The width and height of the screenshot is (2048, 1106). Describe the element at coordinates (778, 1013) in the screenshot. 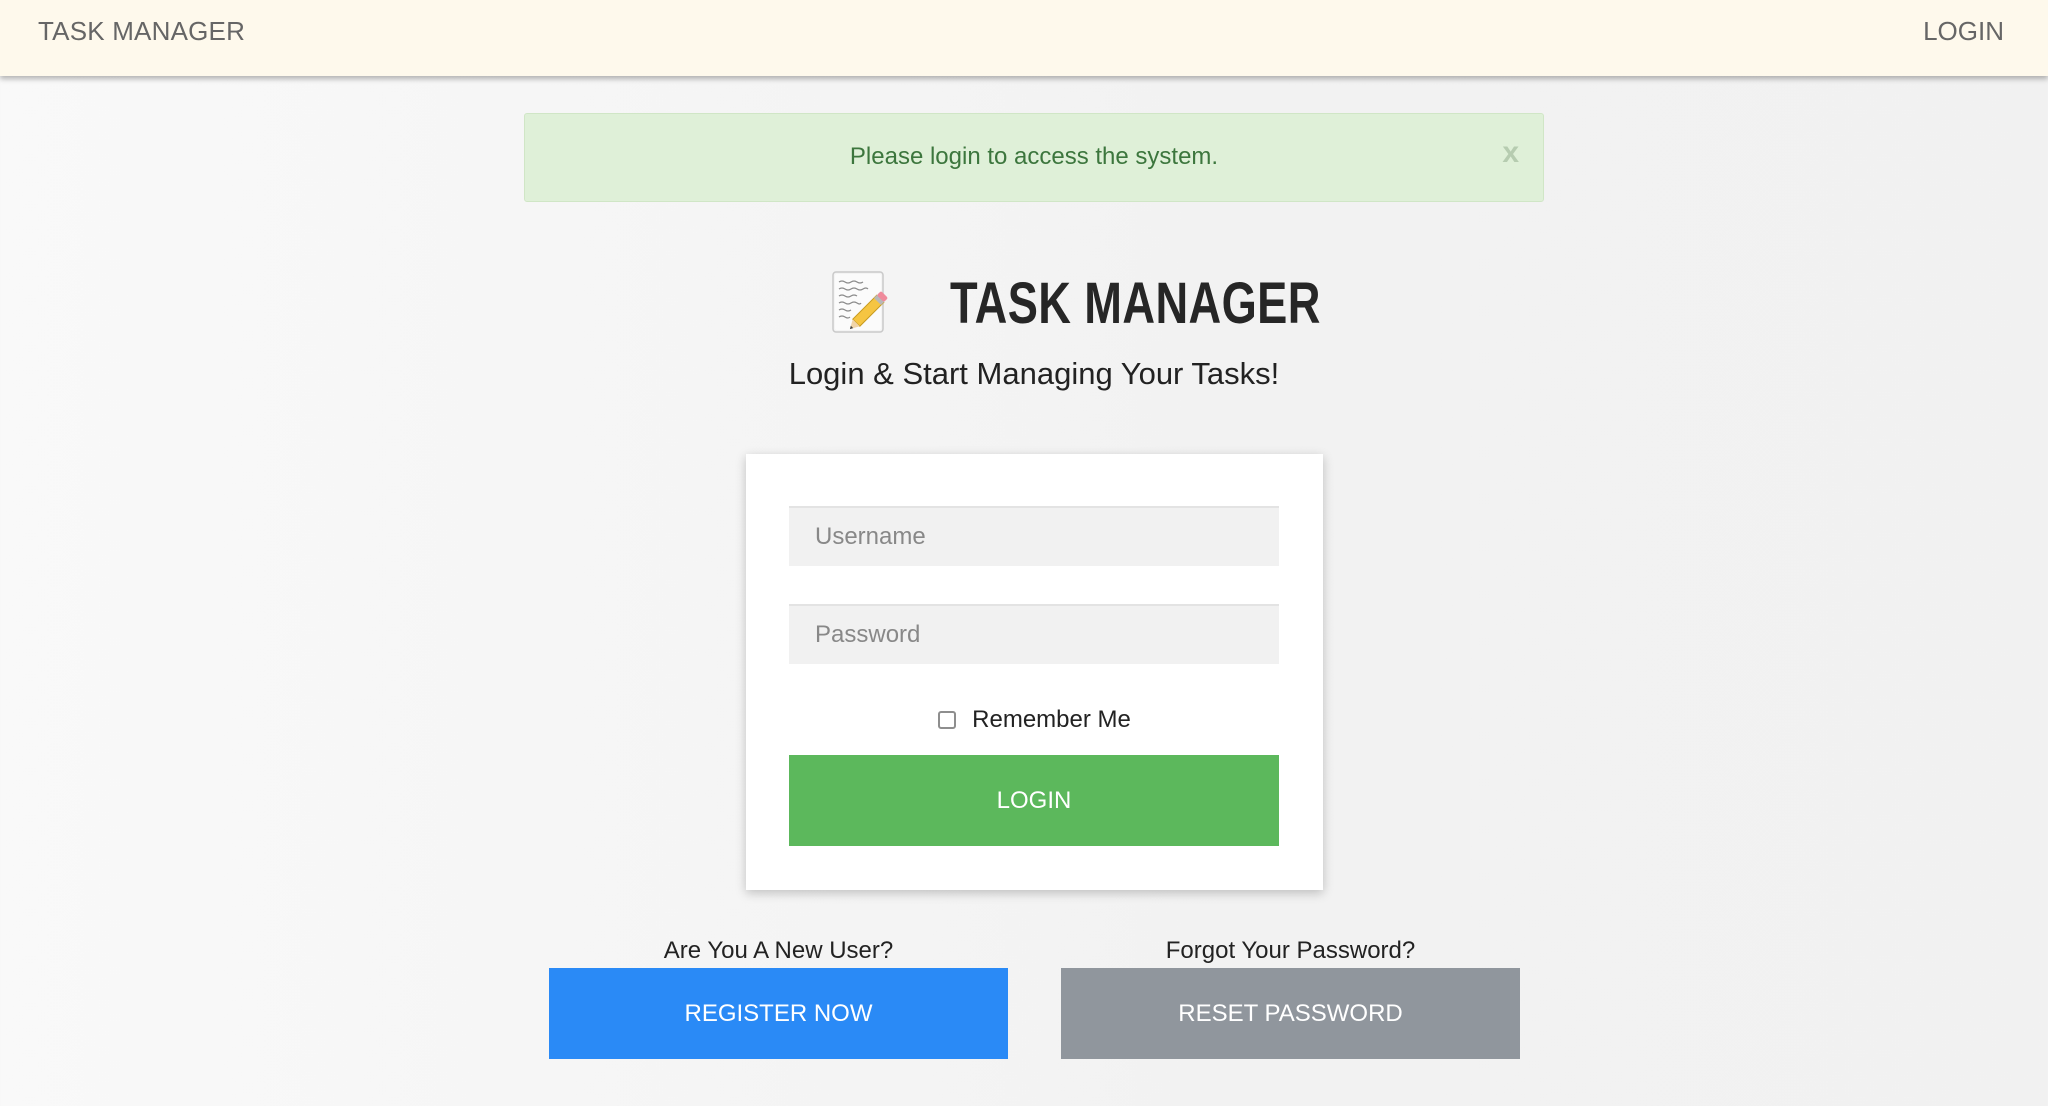

I see `register-now-button: REGISTER NOW` at that location.